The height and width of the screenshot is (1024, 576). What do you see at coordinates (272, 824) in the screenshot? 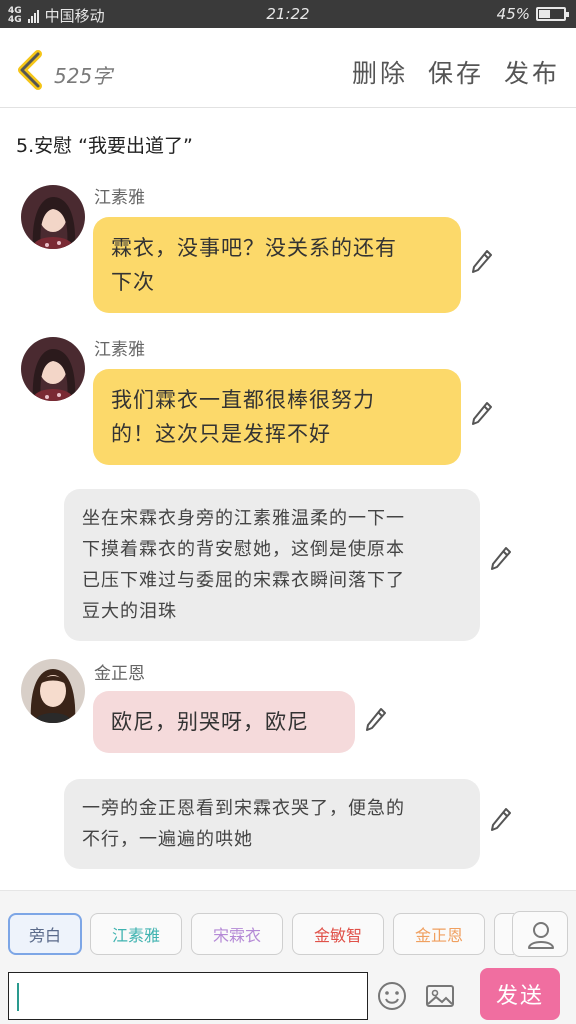
I see `narration-bubble: 一旁的金正恩看到宋霖衣哭了，便急的 不行，一遍遍的哄她` at bounding box center [272, 824].